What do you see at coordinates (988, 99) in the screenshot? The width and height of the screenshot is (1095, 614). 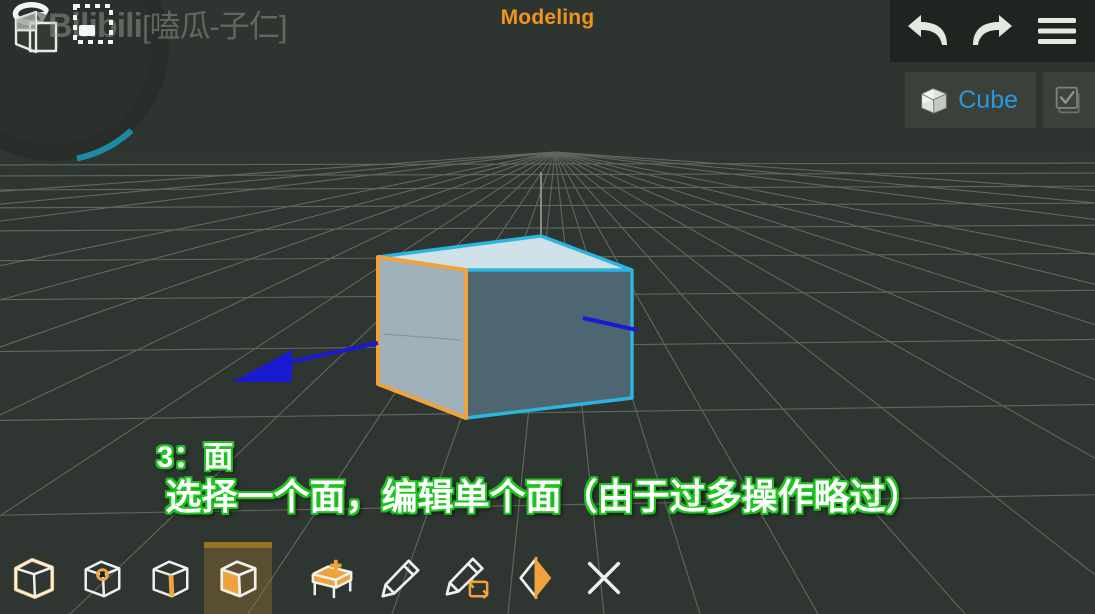 I see `object-name-label: Cube` at bounding box center [988, 99].